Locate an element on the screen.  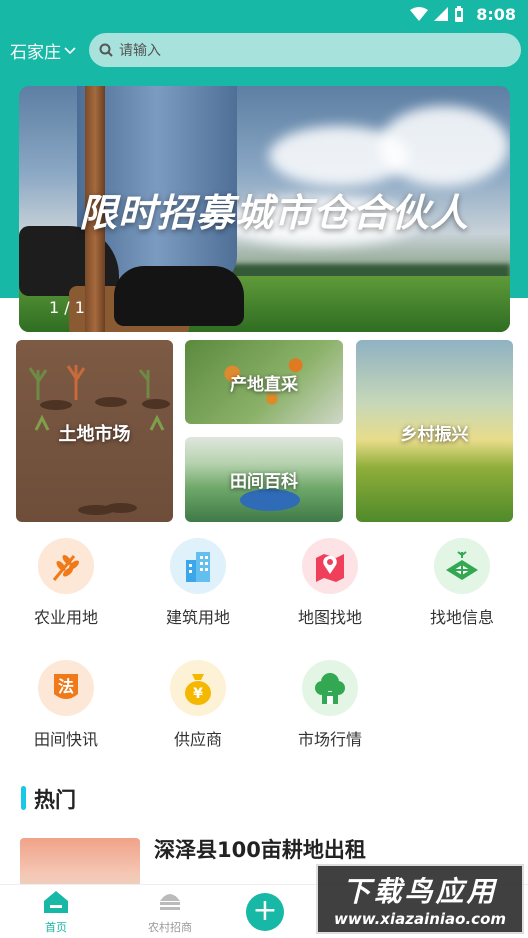
cell-signal-icon is located at coordinates (441, 14).